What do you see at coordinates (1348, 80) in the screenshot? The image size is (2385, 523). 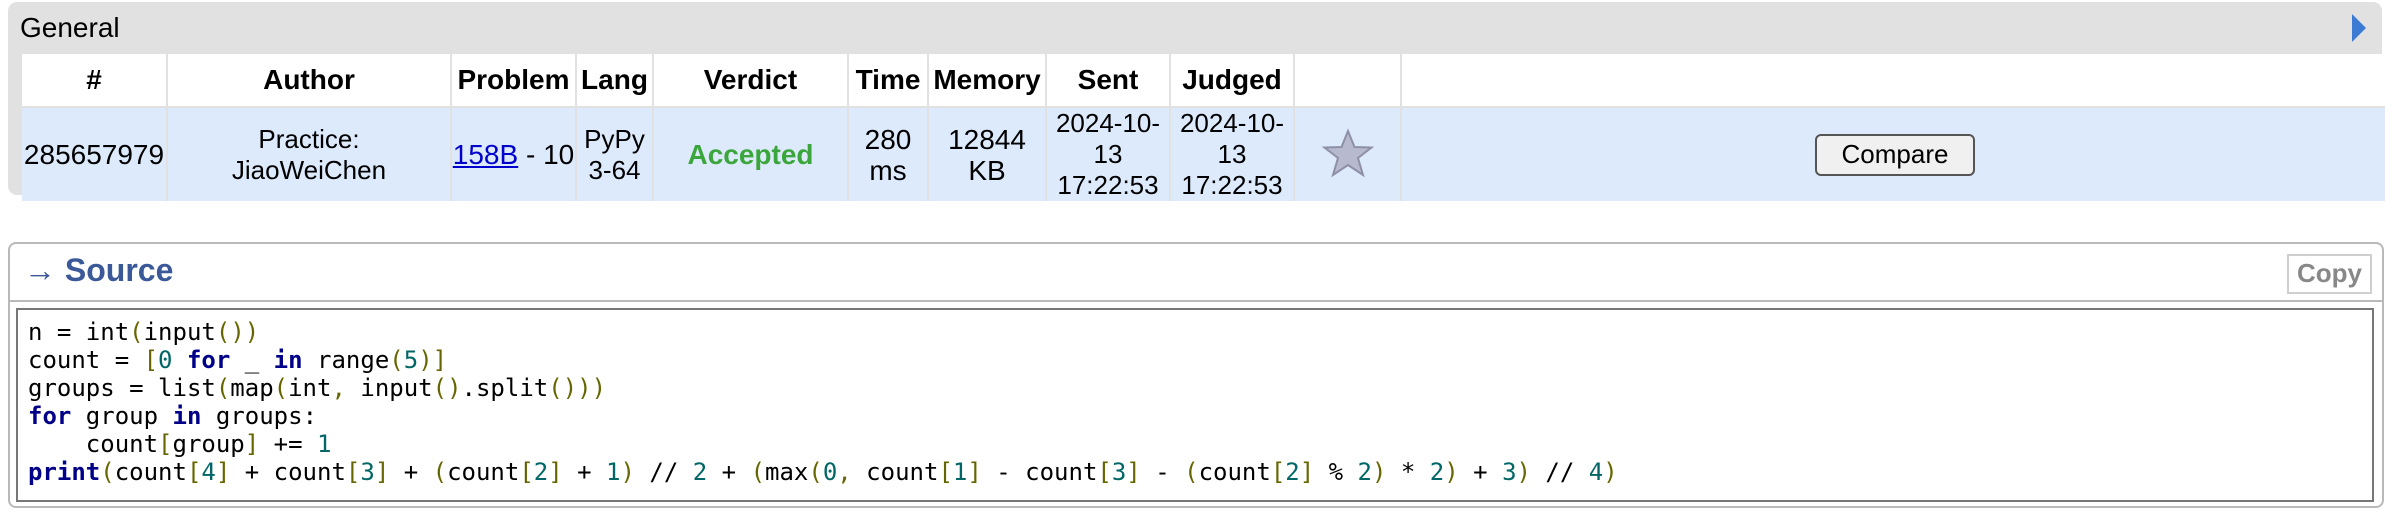 I see `col-header-favorite` at bounding box center [1348, 80].